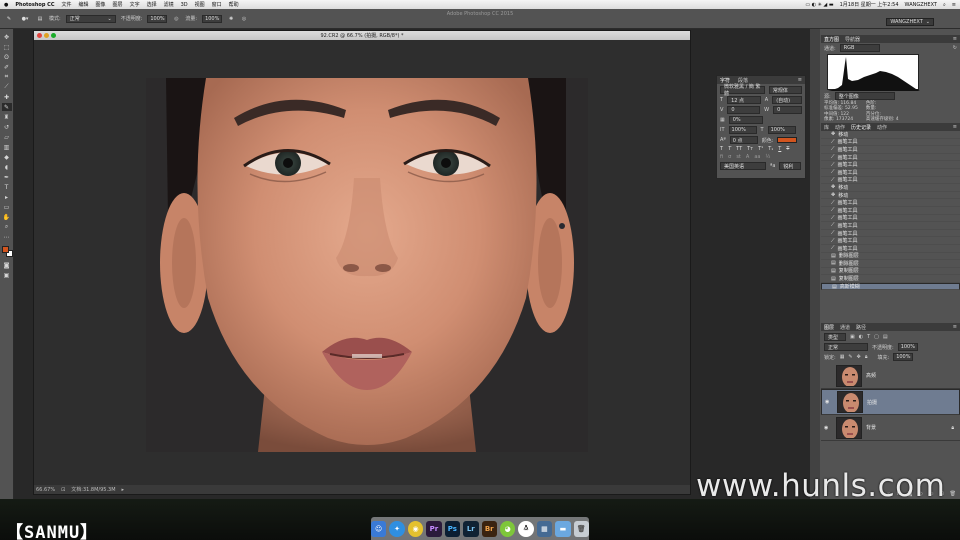  I want to click on brush-preset-picker: ●▾, so click(25, 19).